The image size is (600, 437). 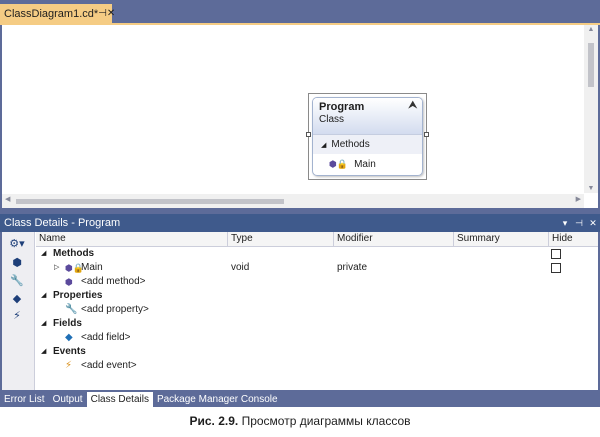 I want to click on group-label: Fields, so click(x=67, y=323).